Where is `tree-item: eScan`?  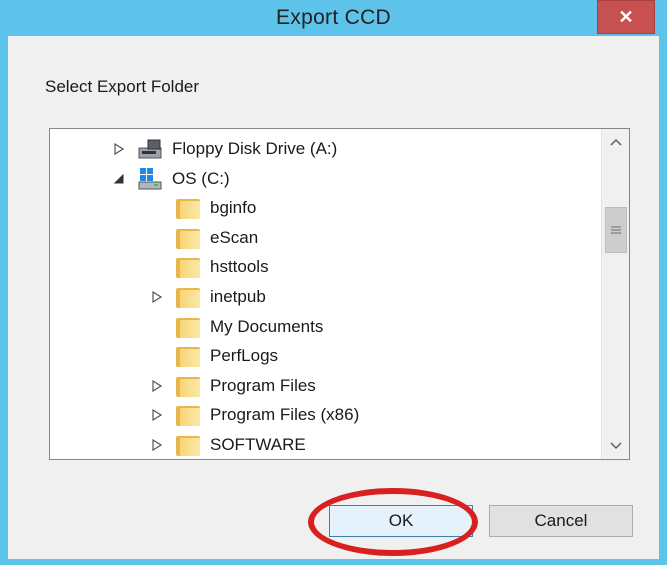 tree-item: eScan is located at coordinates (204, 238).